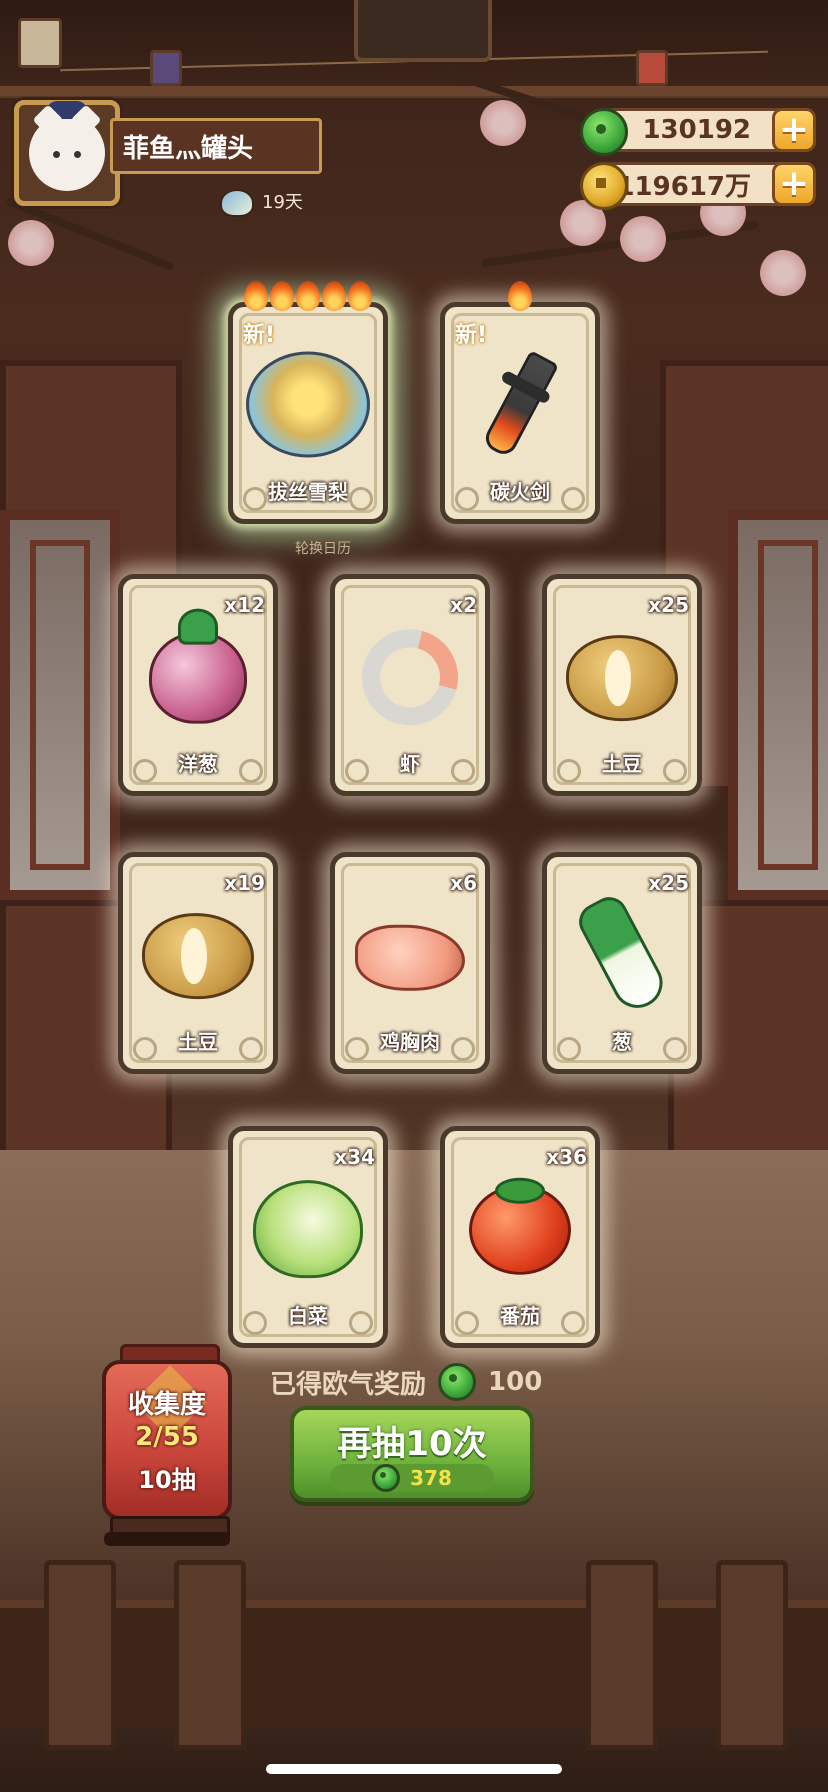  Describe the element at coordinates (40, 43) in the screenshot. I see `hanging-paw-sign` at that location.